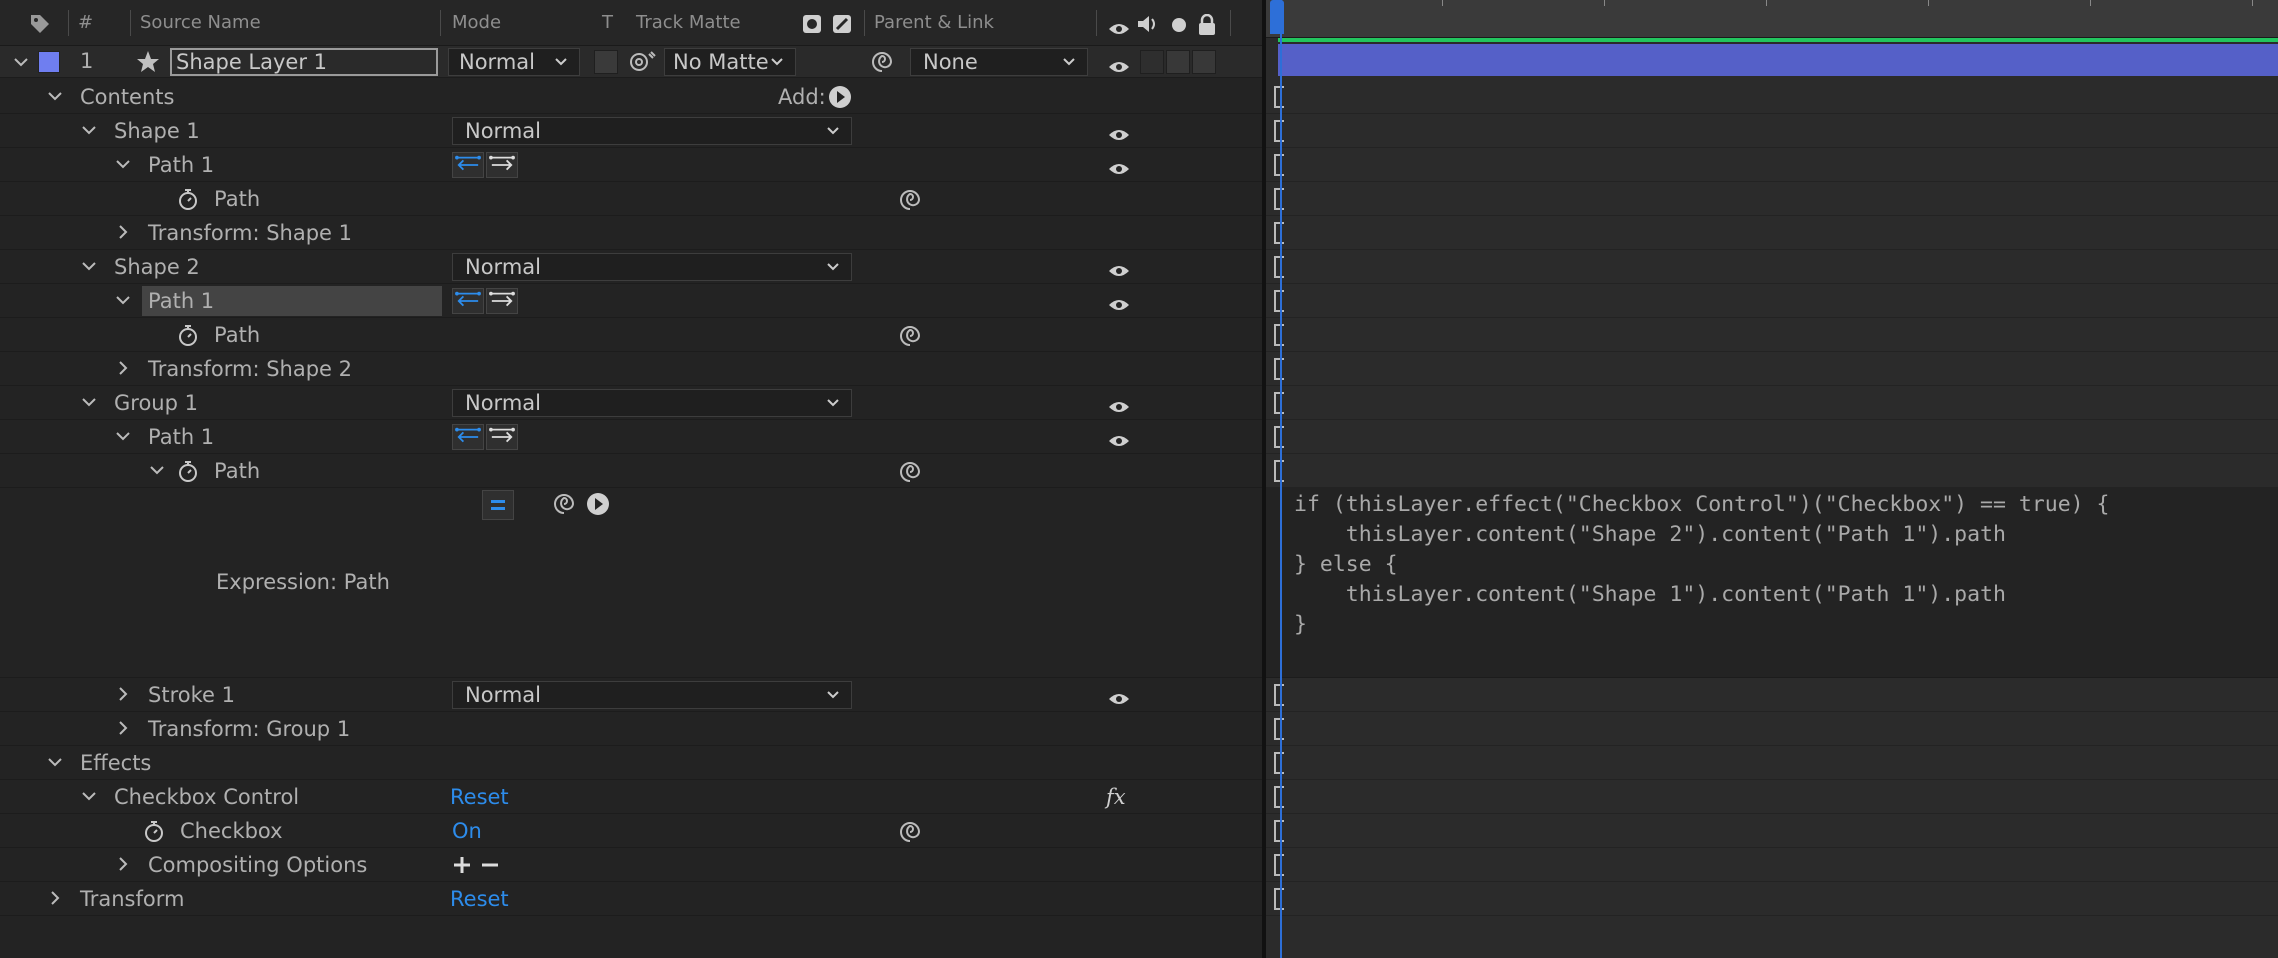  I want to click on transform-group1-row: Transform: Group 1, so click(631, 729).